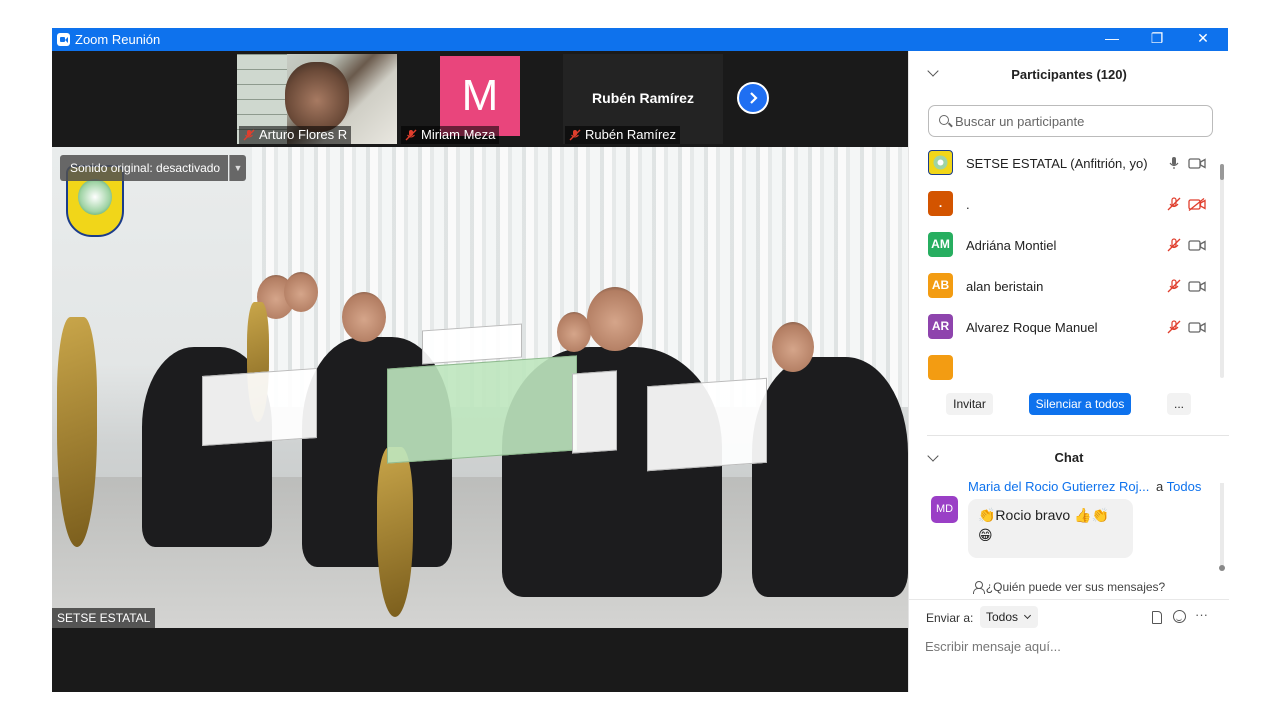  I want to click on mic-icon, so click(1174, 163).